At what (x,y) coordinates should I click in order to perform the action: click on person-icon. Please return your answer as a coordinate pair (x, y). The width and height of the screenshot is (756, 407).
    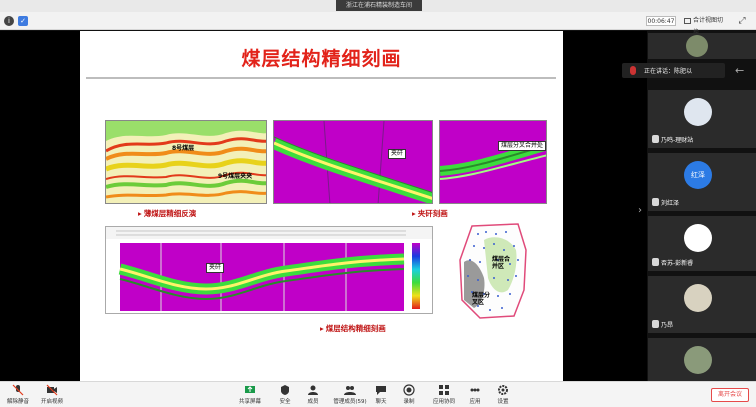
    Looking at the image, I should click on (313, 390).